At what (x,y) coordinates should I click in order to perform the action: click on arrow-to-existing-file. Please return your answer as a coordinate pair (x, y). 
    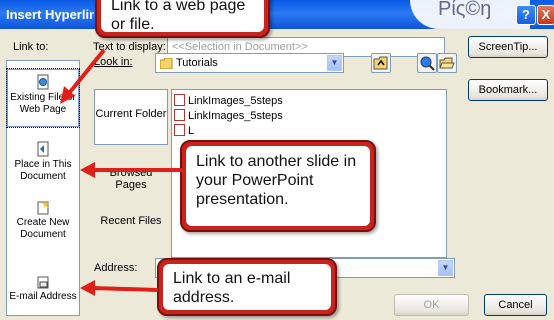
    Looking at the image, I should click on (83, 76).